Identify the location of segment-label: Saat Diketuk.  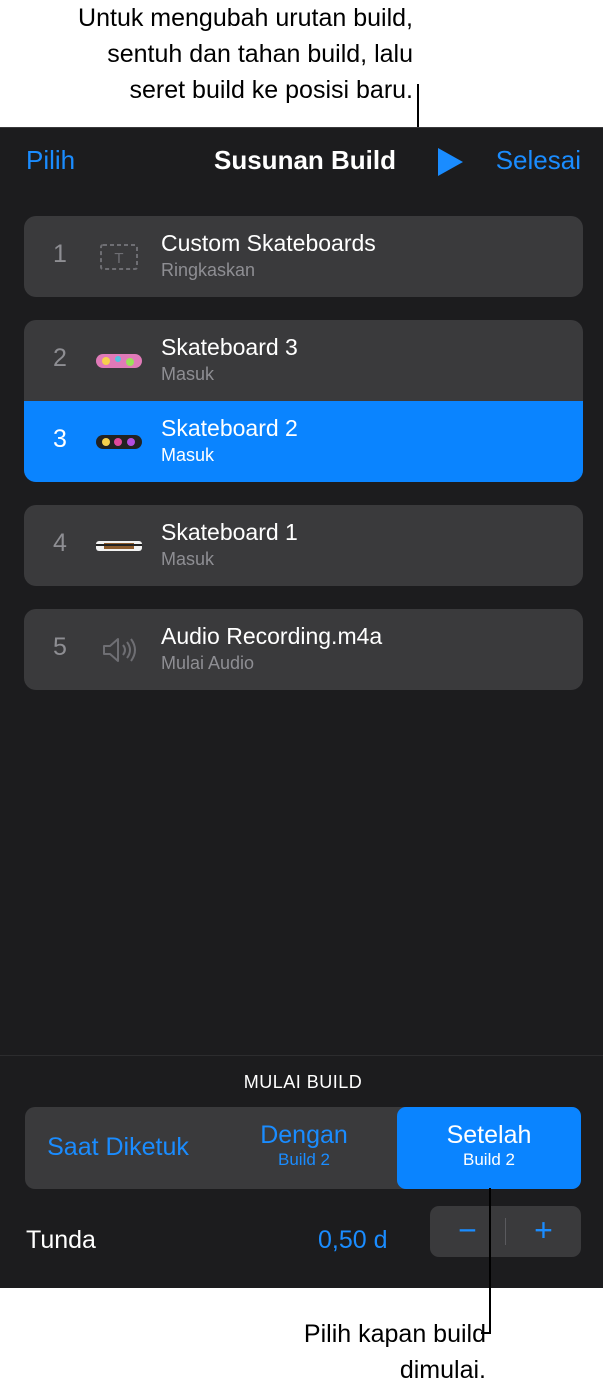
(118, 1147).